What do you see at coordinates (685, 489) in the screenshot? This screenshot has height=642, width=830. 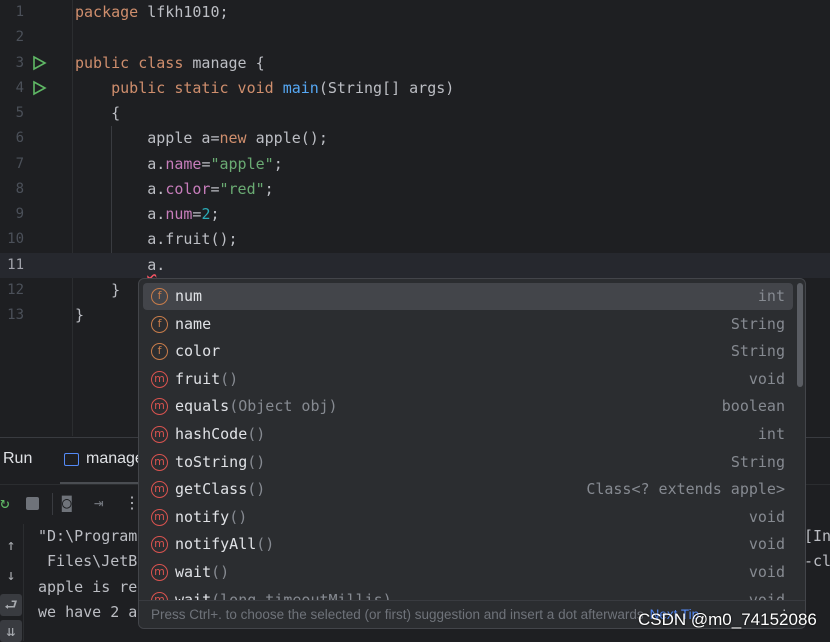 I see `item-type: Class<? extends apple>` at bounding box center [685, 489].